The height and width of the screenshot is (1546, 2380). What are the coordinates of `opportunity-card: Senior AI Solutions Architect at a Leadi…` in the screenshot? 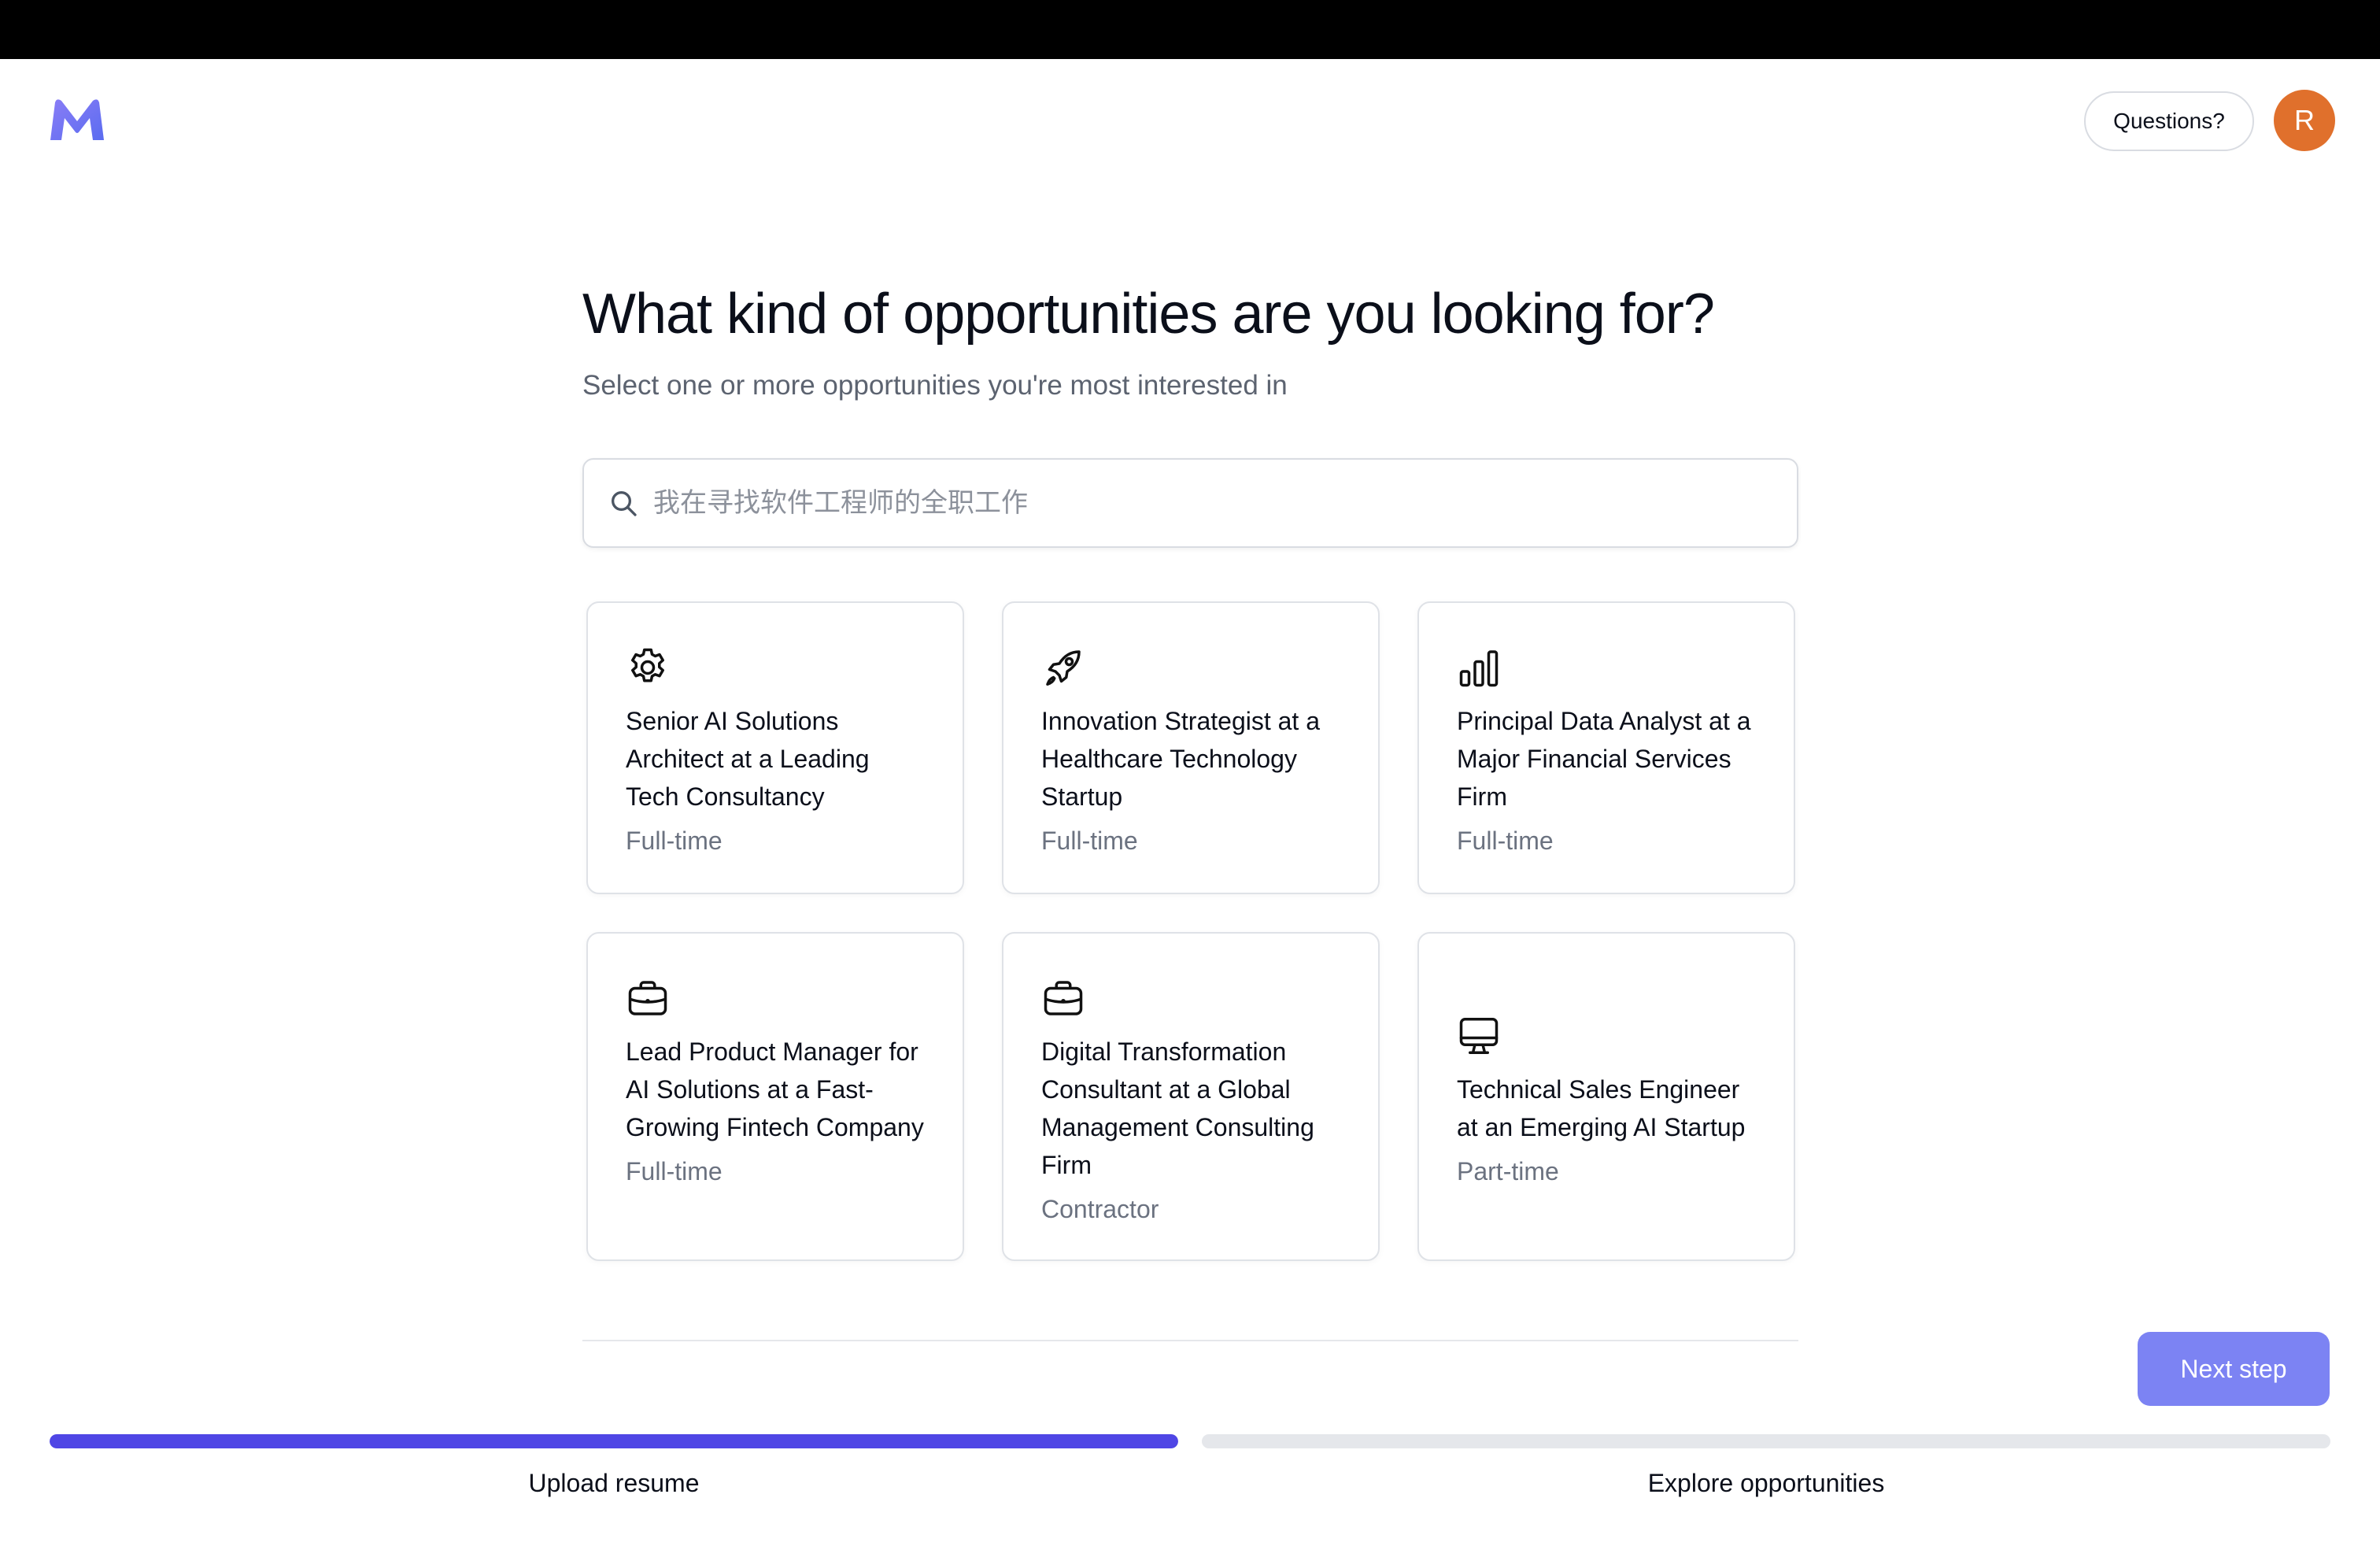 It's located at (775, 747).